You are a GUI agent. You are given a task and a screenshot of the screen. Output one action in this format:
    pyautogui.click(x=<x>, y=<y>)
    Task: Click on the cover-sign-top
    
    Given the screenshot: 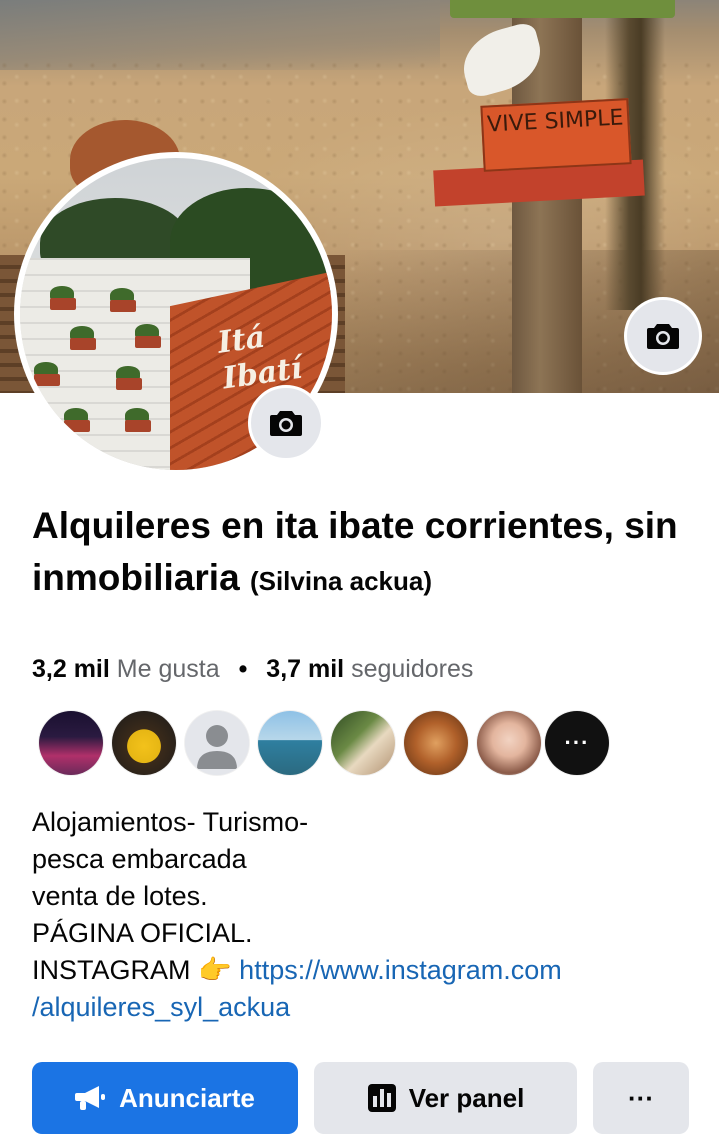 What is the action you would take?
    pyautogui.click(x=562, y=9)
    